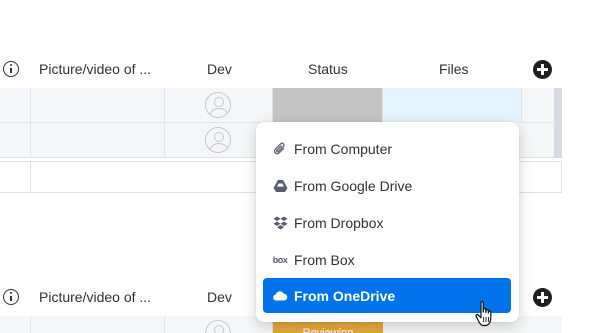  I want to click on dev-cell, so click(219, 105).